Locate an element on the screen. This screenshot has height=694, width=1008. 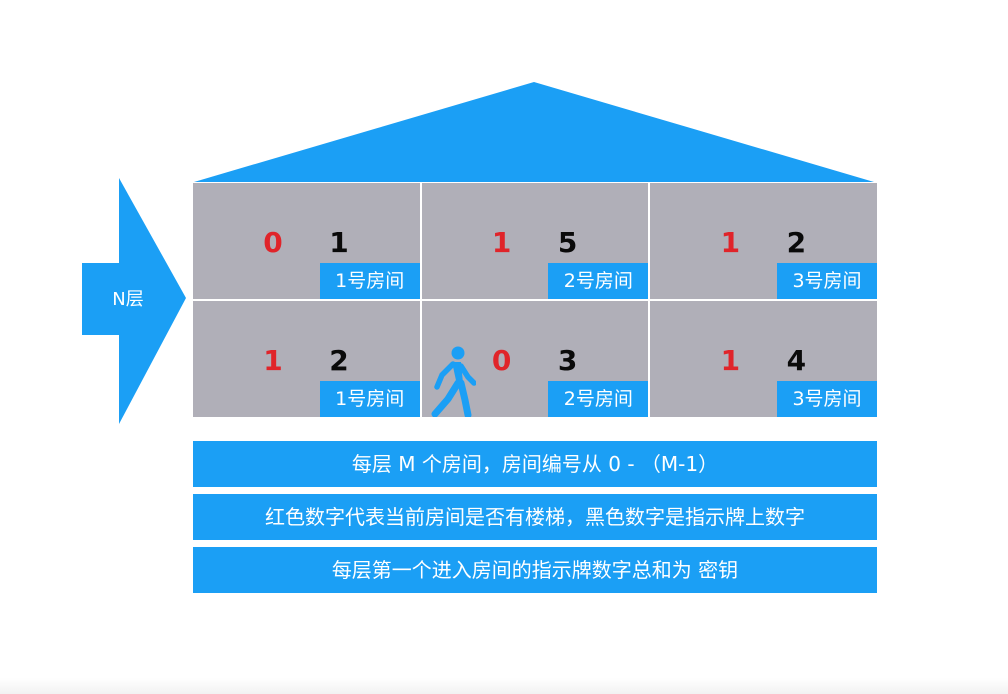
room-1-2: 1 4 3号房间 is located at coordinates (763, 359).